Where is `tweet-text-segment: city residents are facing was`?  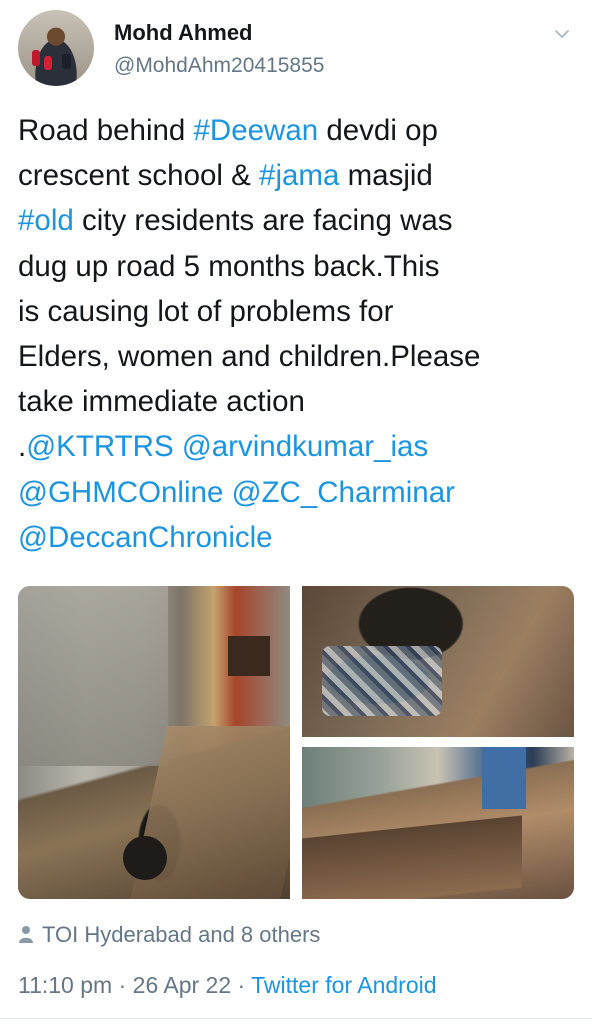
tweet-text-segment: city residents are facing was is located at coordinates (263, 221).